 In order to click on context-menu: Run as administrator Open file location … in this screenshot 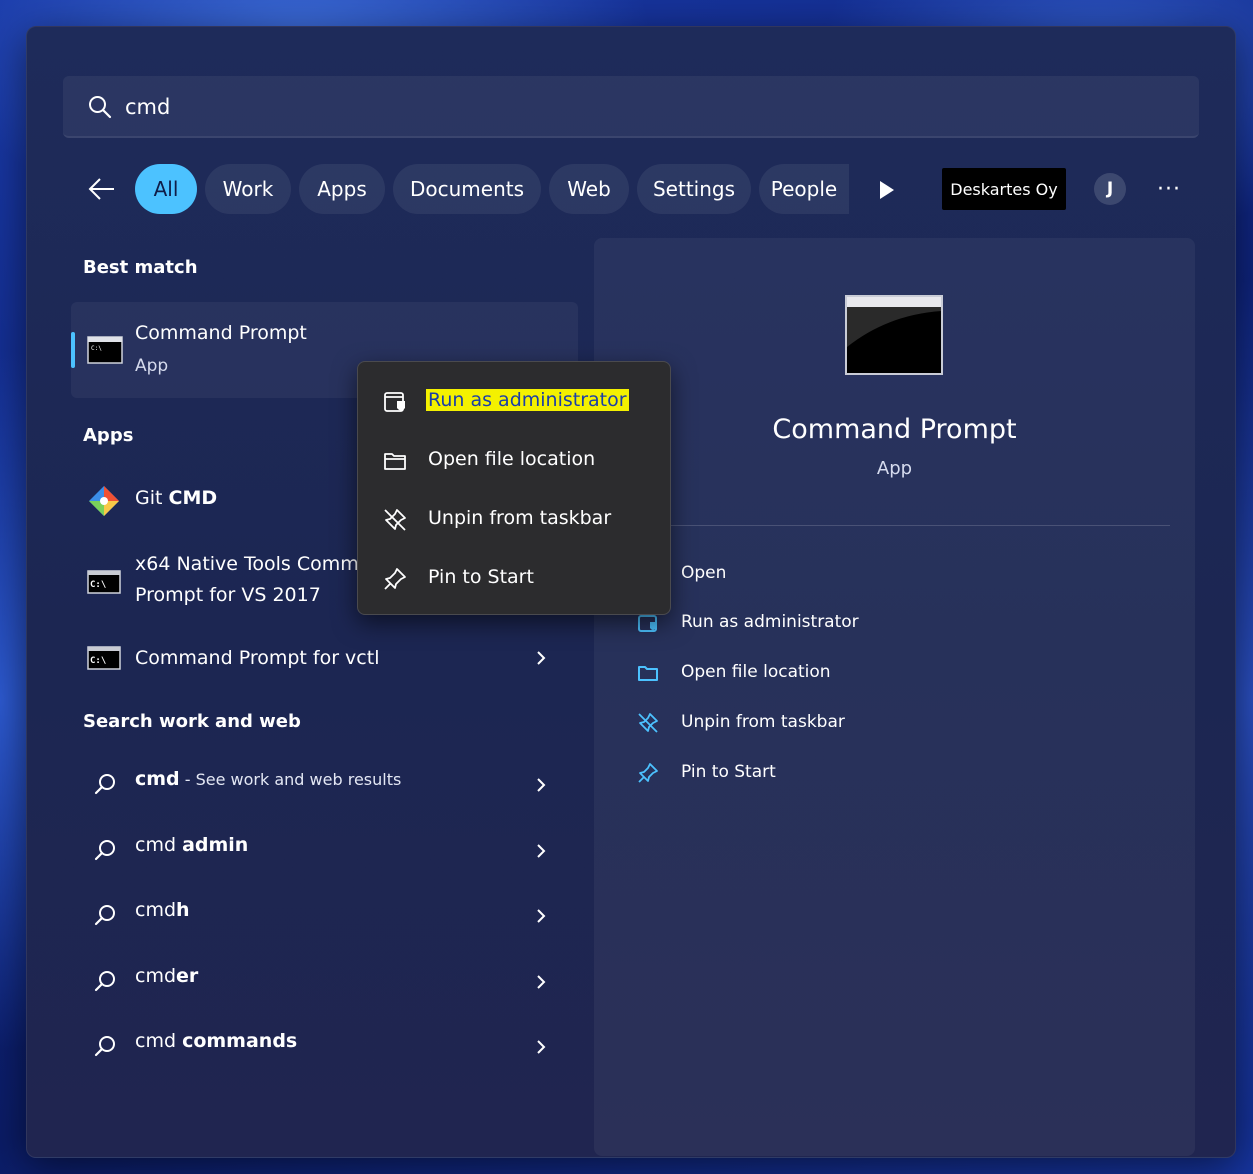, I will do `click(514, 488)`.